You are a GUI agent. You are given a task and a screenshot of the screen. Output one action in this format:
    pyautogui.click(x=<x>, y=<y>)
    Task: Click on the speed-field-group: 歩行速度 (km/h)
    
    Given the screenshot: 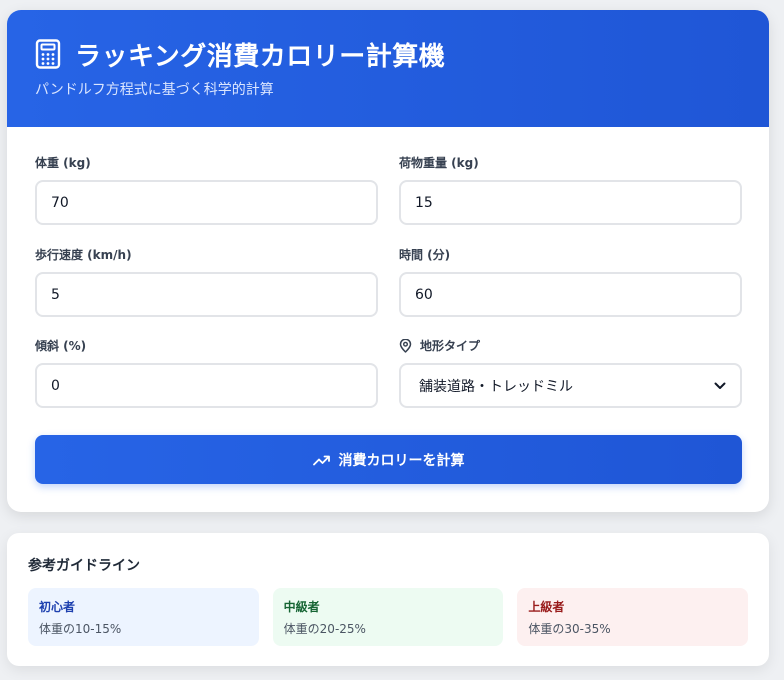 What is the action you would take?
    pyautogui.click(x=206, y=282)
    